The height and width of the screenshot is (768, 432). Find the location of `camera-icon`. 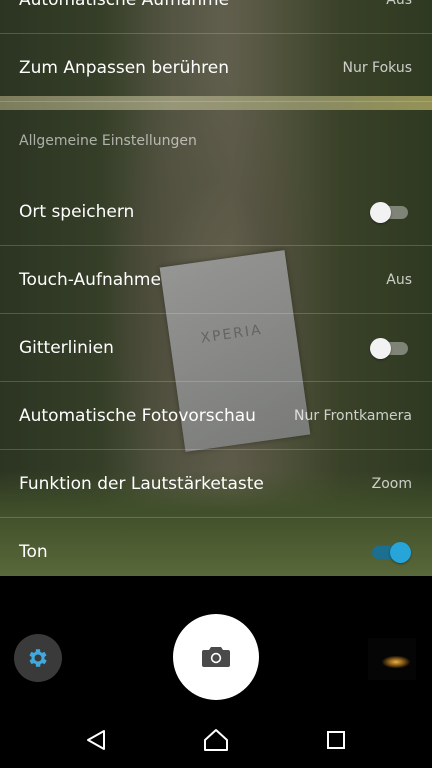

camera-icon is located at coordinates (216, 657).